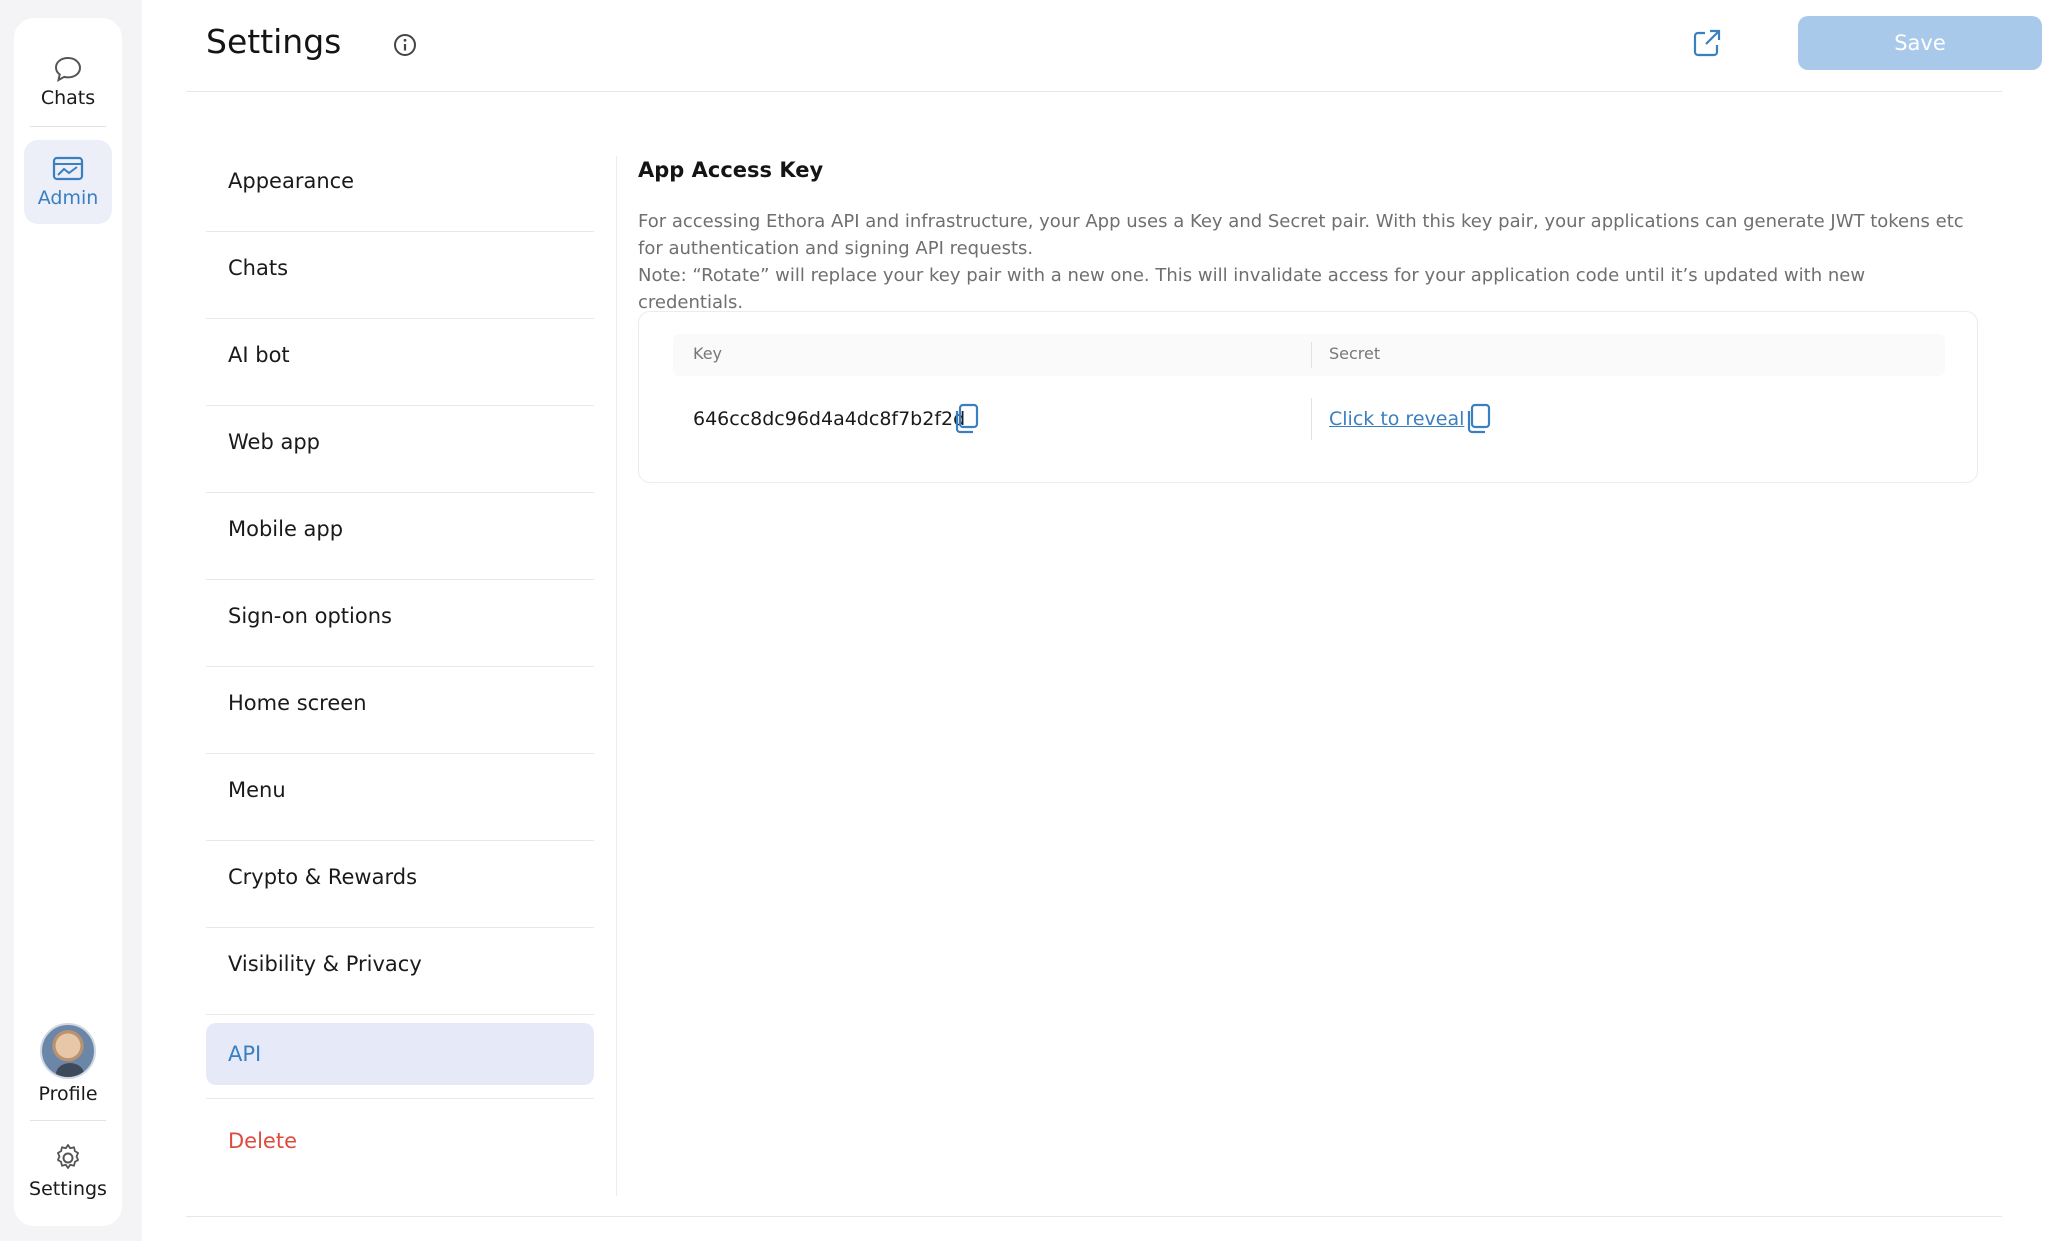 Image resolution: width=2048 pixels, height=1241 pixels. Describe the element at coordinates (400, 790) in the screenshot. I see `nav-item-menu: Menu` at that location.